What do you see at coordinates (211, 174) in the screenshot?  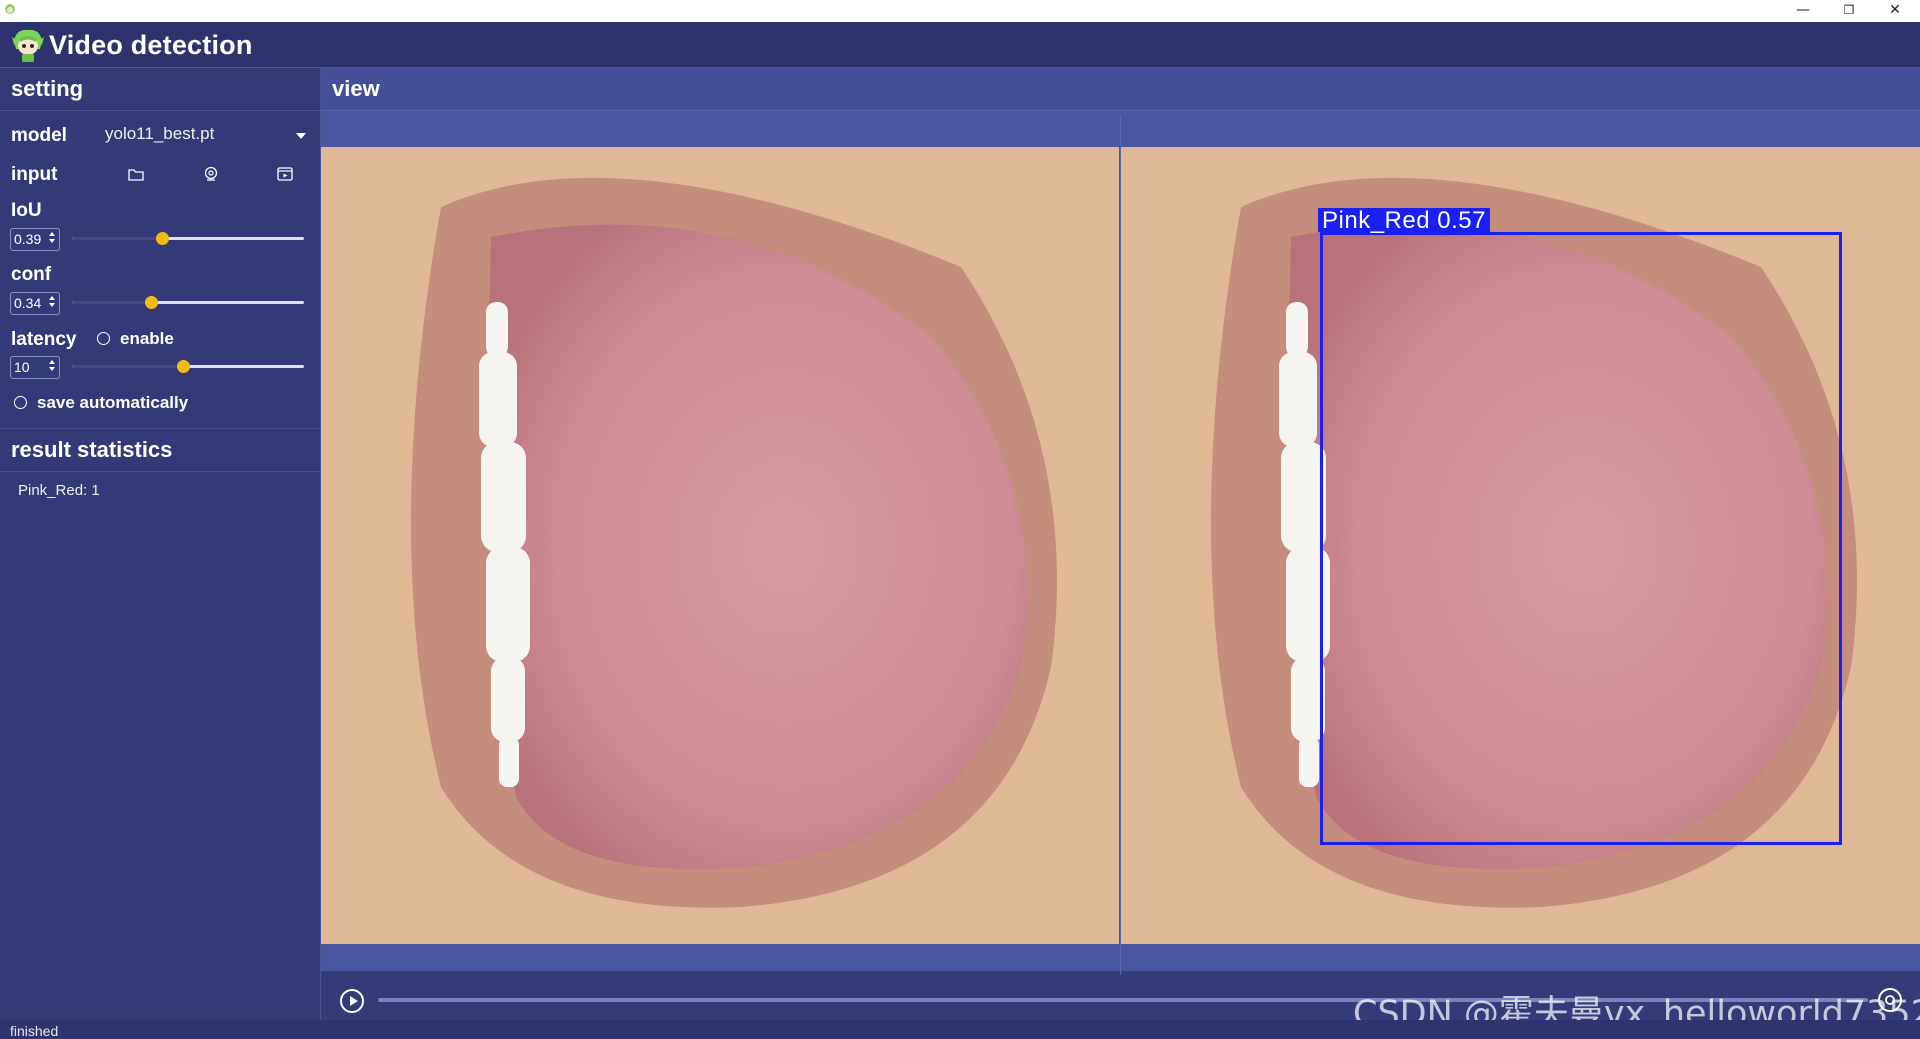 I see `camera-icon` at bounding box center [211, 174].